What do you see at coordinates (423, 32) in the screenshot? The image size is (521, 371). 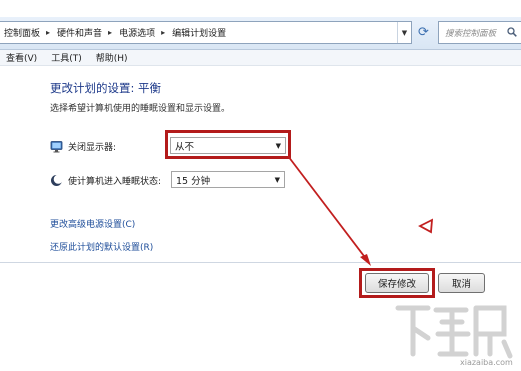 I see `refresh-icon: ⟳` at bounding box center [423, 32].